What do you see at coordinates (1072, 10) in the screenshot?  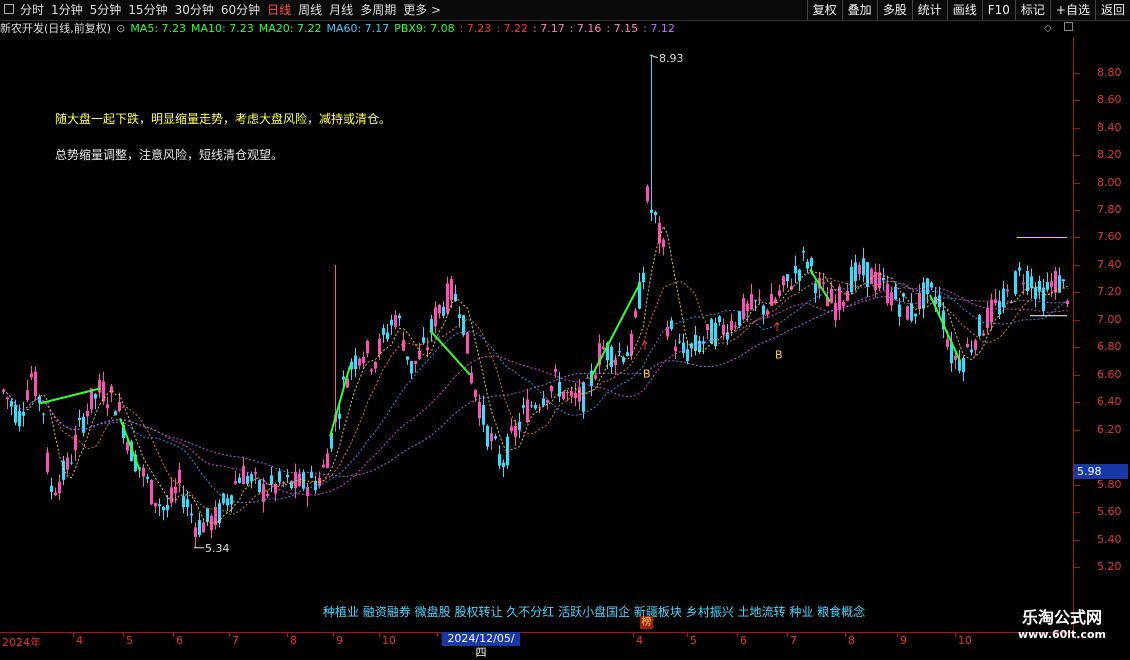 I see `tool-button-7: +自选` at bounding box center [1072, 10].